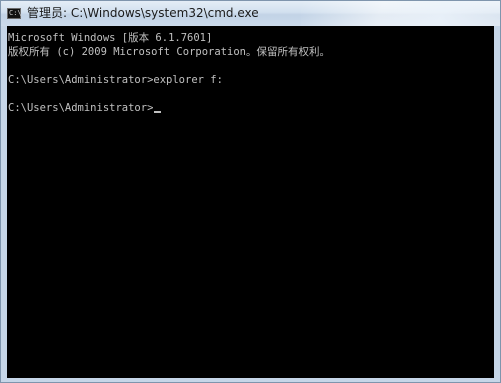  What do you see at coordinates (115, 80) in the screenshot?
I see `console-line-command: C:\Users\Administrator>explorer f:` at bounding box center [115, 80].